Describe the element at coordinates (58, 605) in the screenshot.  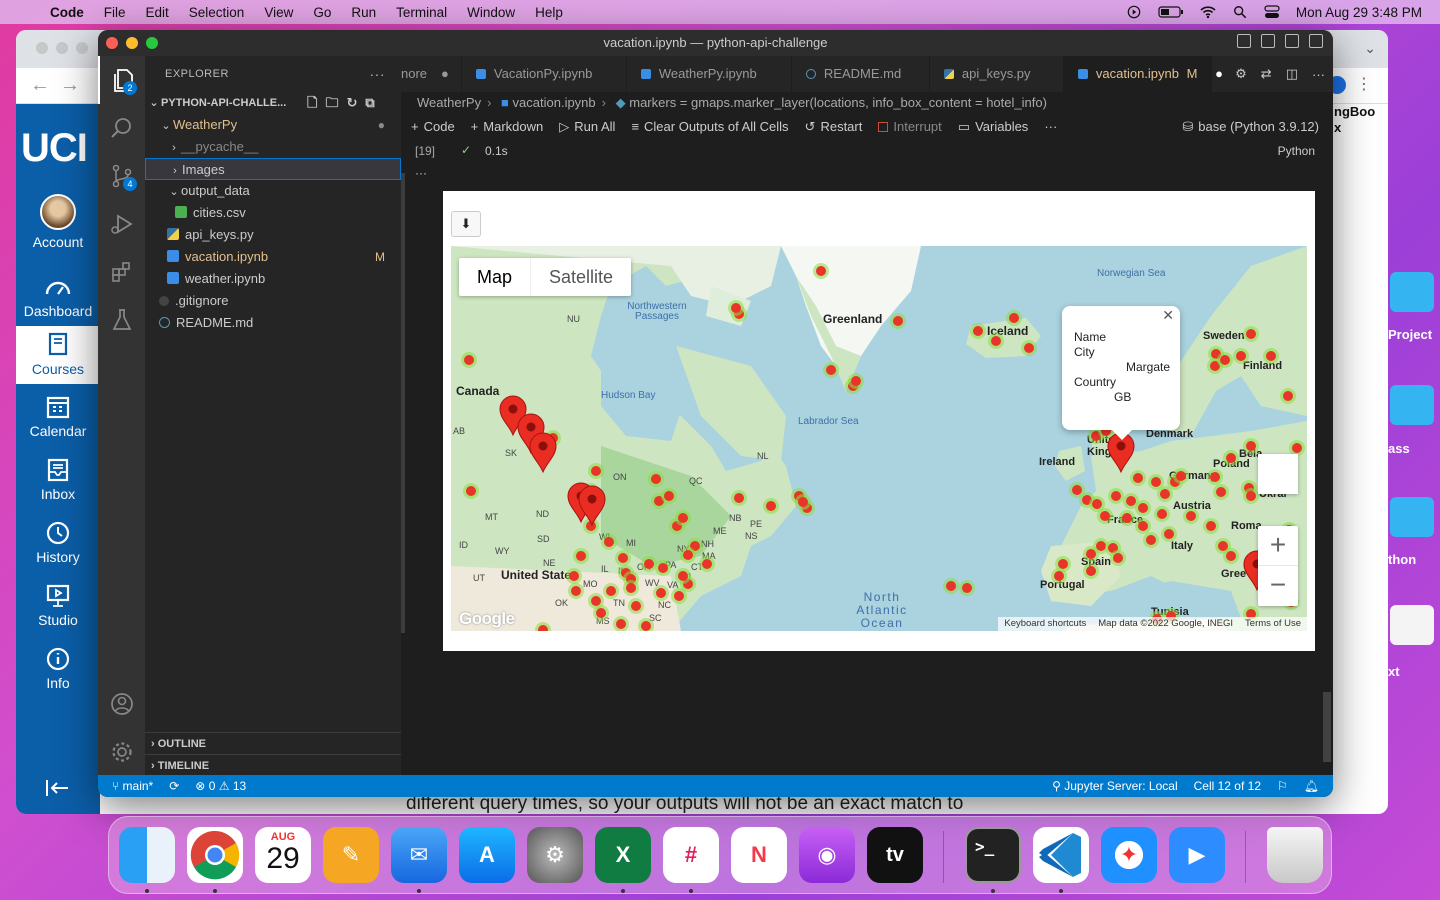
I see `nav-studio: Studio` at that location.